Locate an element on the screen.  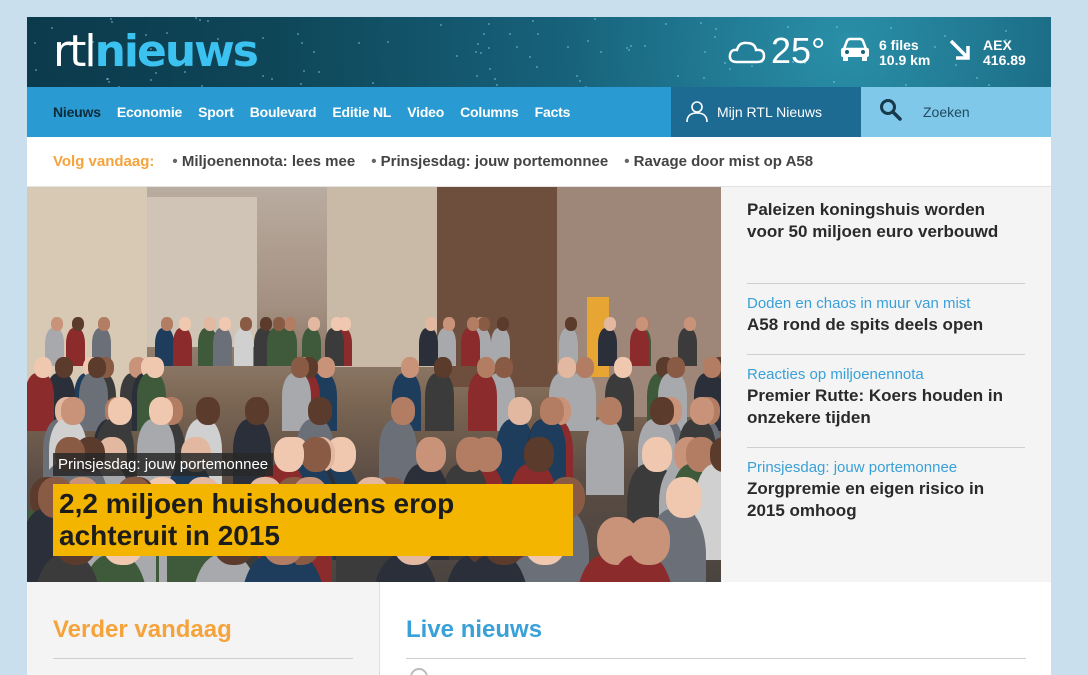
nav-item-facts: Facts is located at coordinates (553, 112).